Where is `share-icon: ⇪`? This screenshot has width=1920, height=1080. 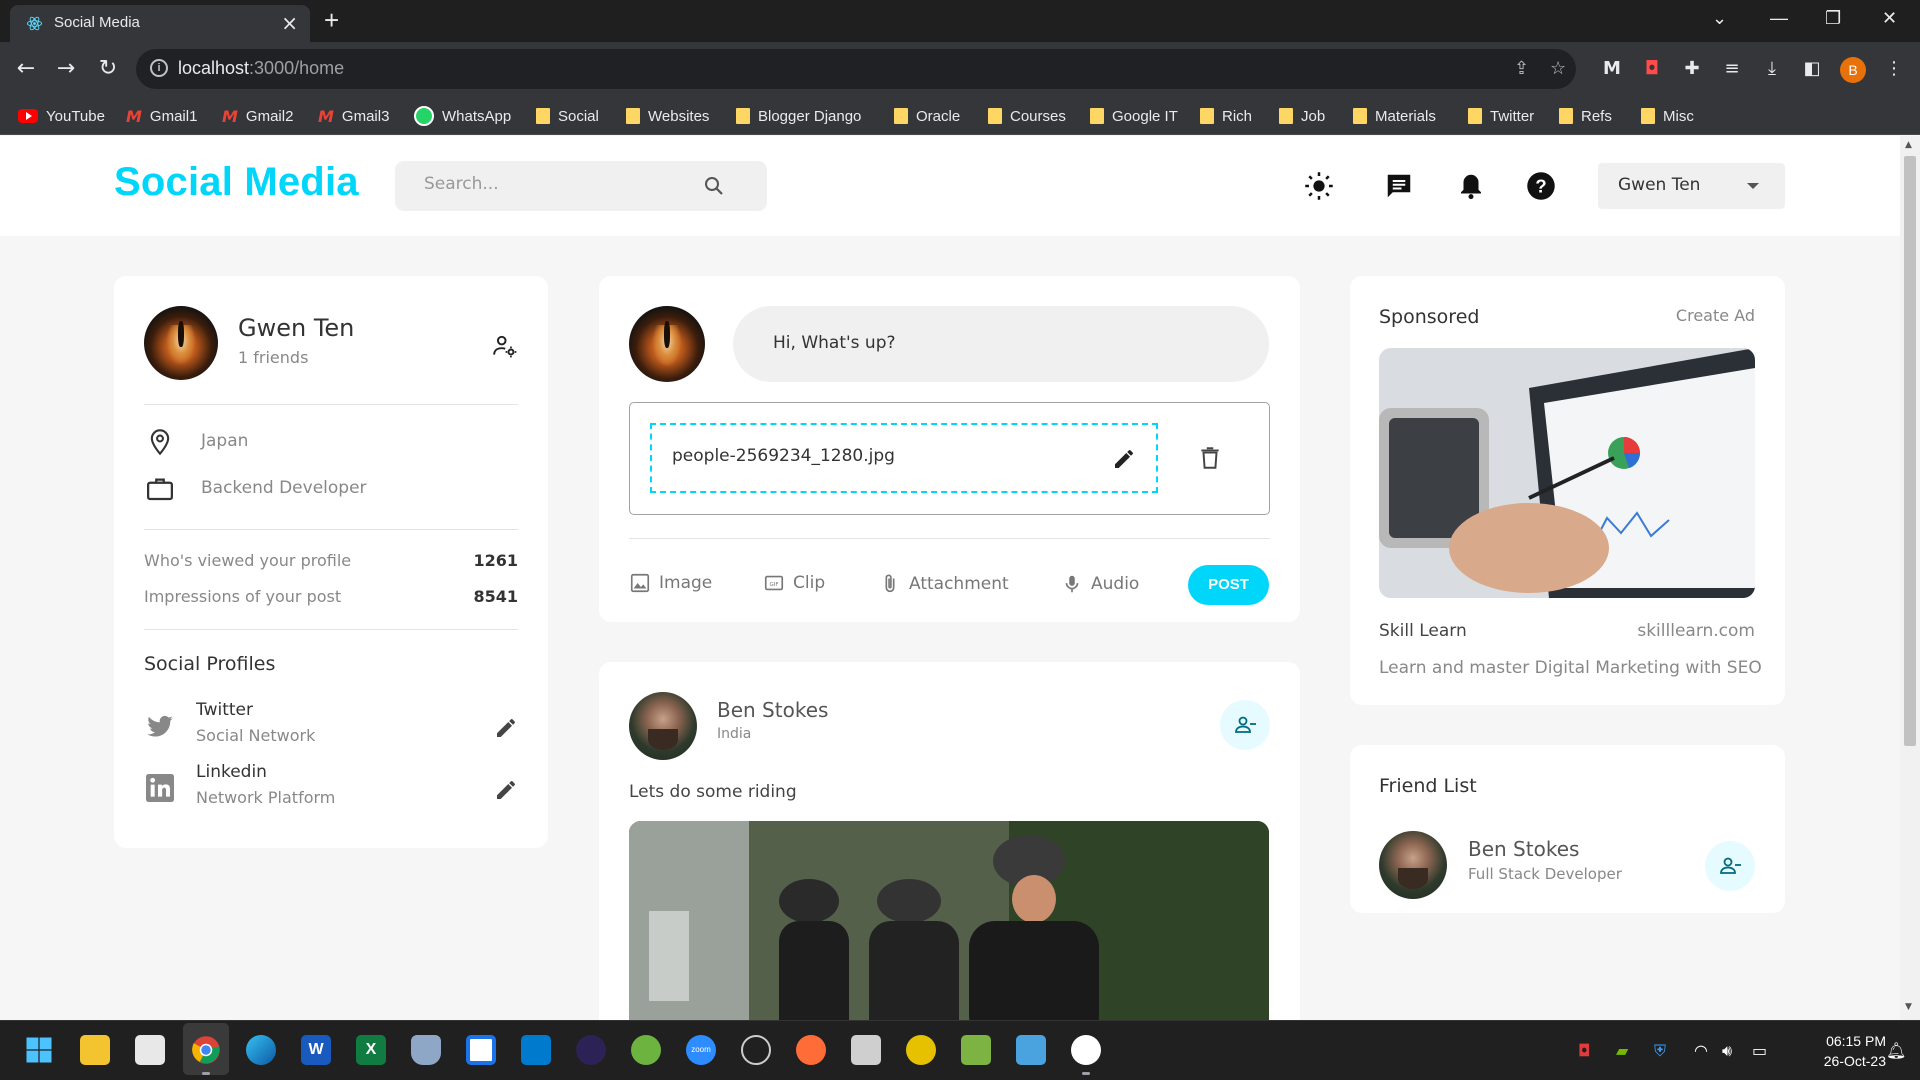 share-icon: ⇪ is located at coordinates (1521, 68).